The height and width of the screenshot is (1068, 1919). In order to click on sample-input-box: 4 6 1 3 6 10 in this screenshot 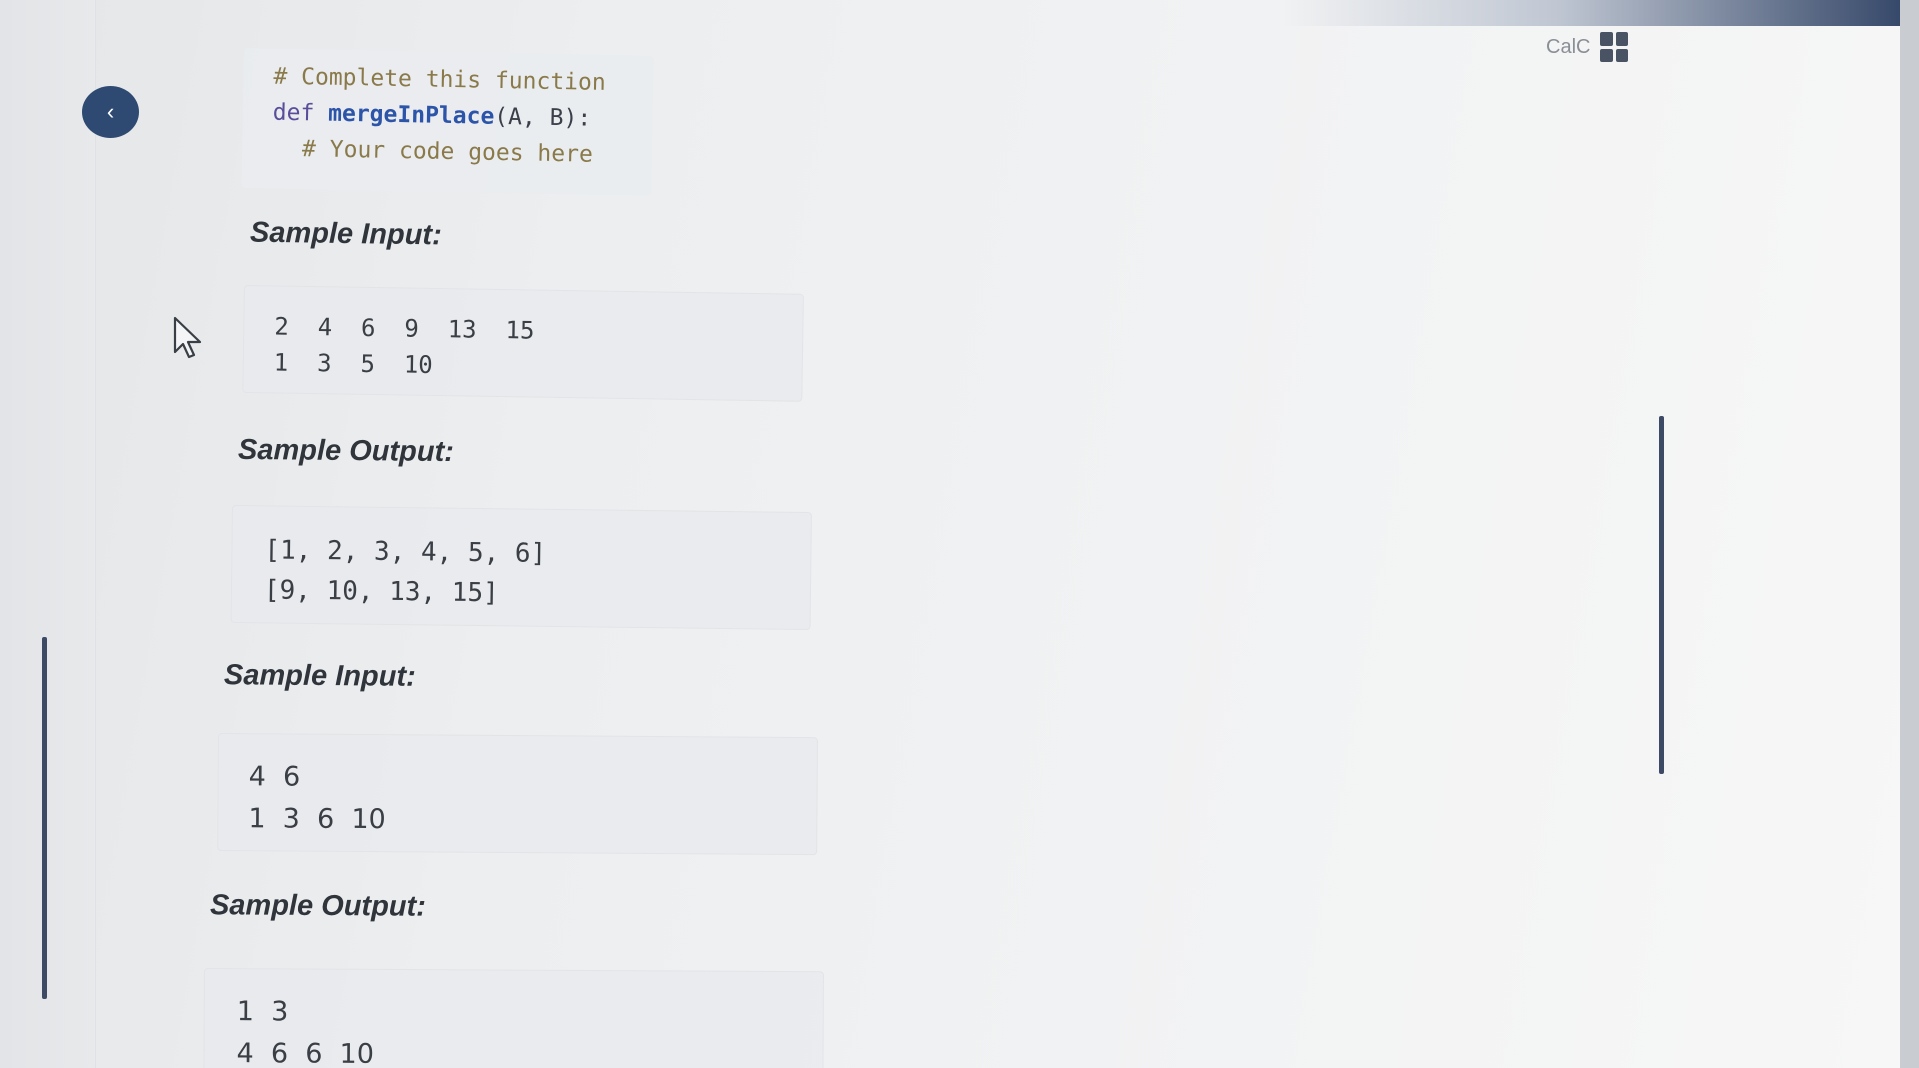, I will do `click(517, 794)`.